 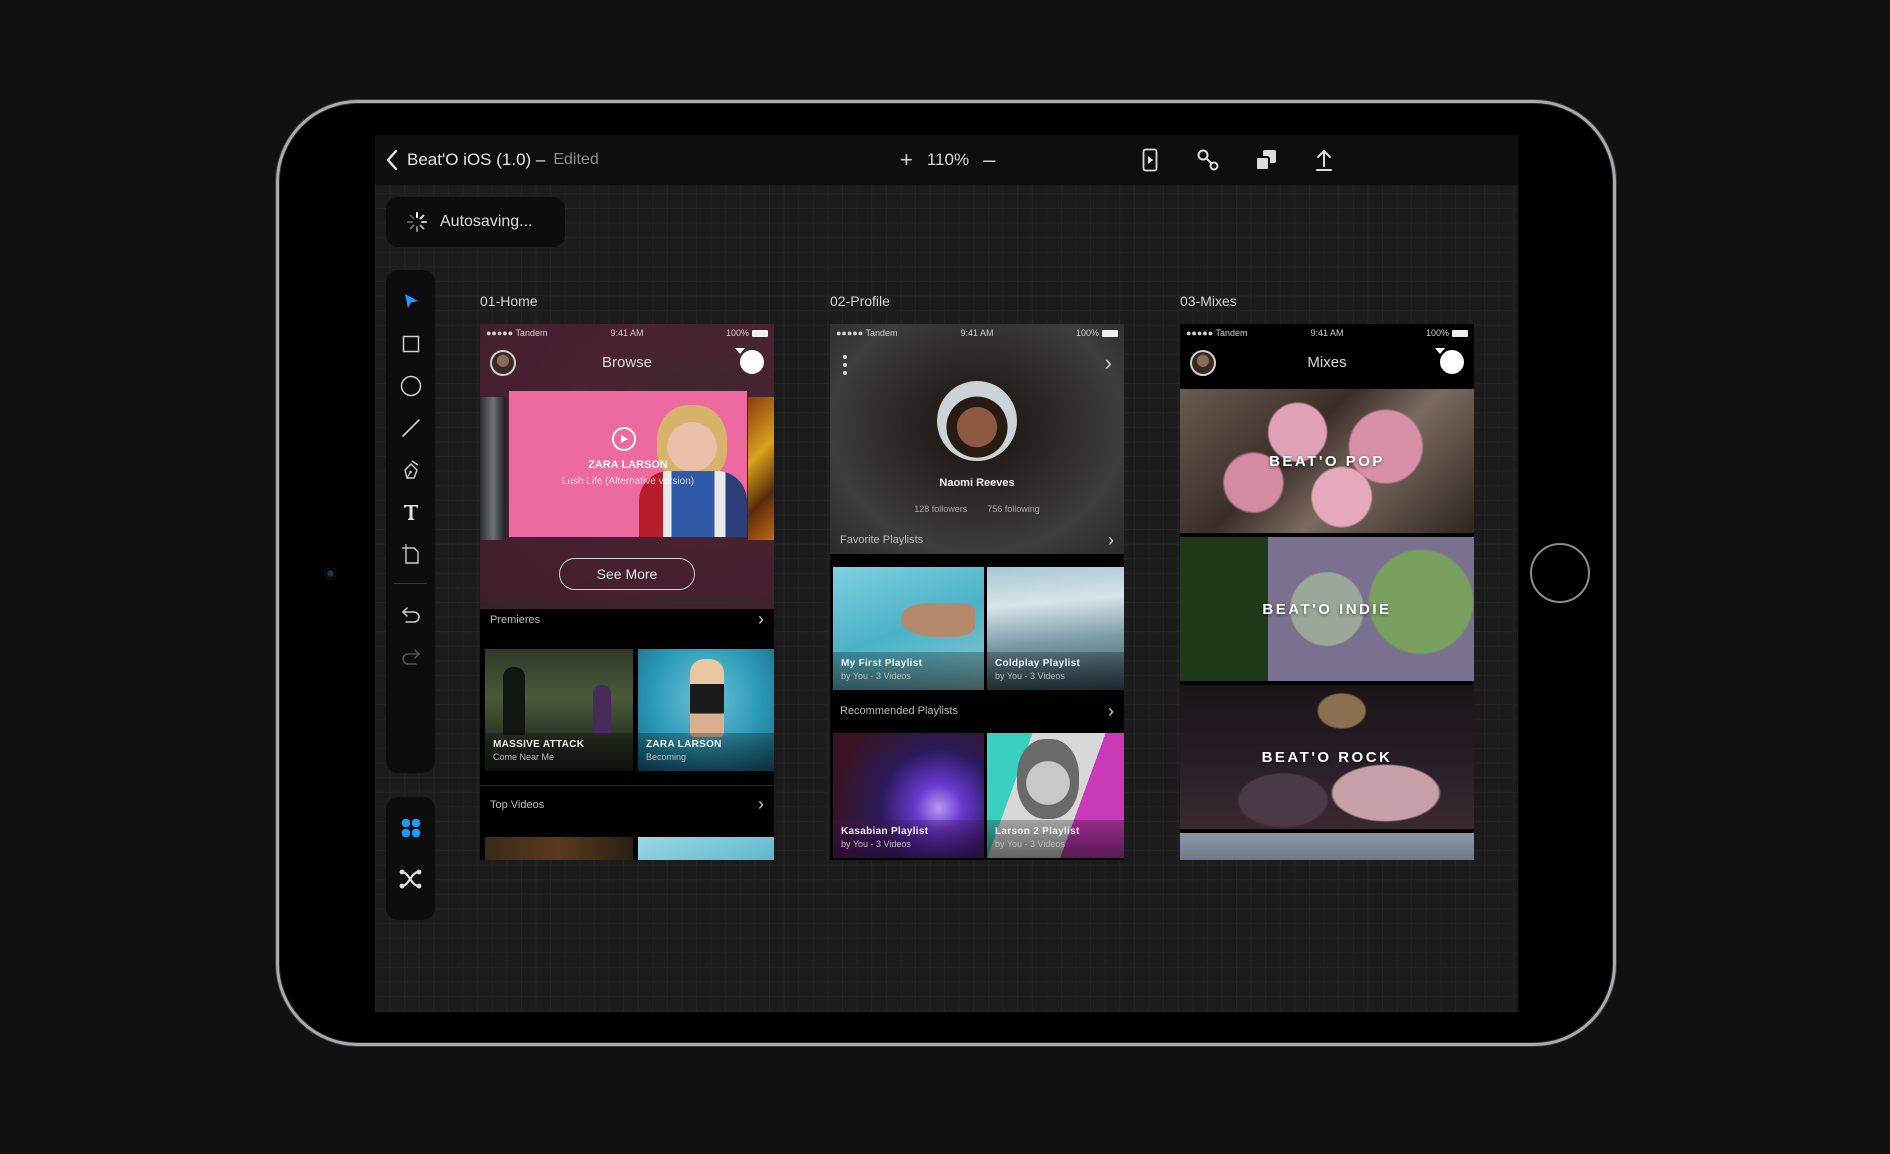 What do you see at coordinates (627, 804) in the screenshot?
I see `section-top-videos: Top Videos ›` at bounding box center [627, 804].